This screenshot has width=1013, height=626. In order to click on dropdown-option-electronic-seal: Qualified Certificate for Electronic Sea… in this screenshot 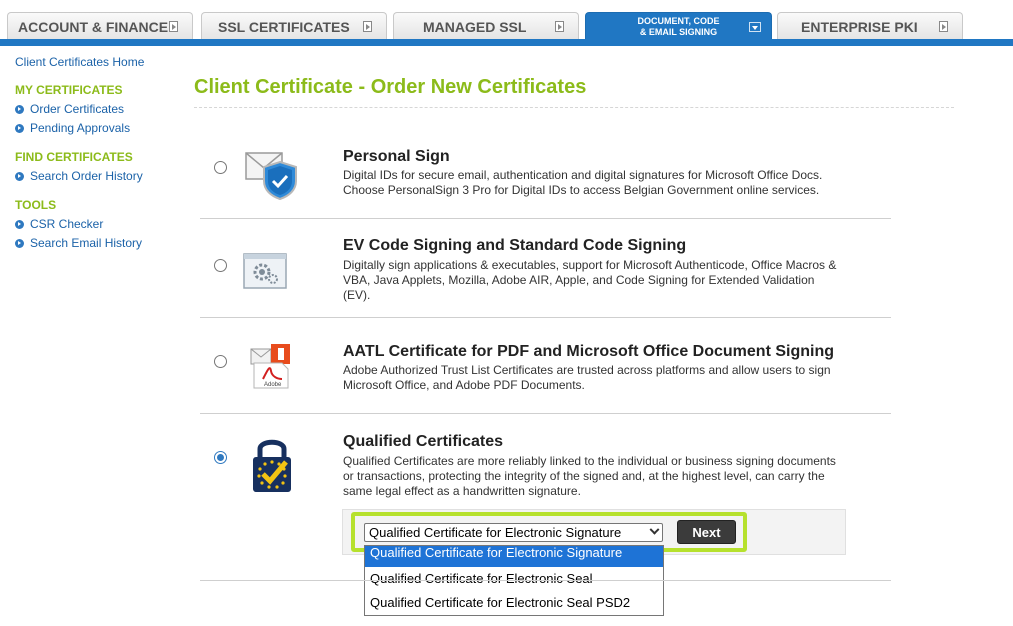, I will do `click(514, 579)`.